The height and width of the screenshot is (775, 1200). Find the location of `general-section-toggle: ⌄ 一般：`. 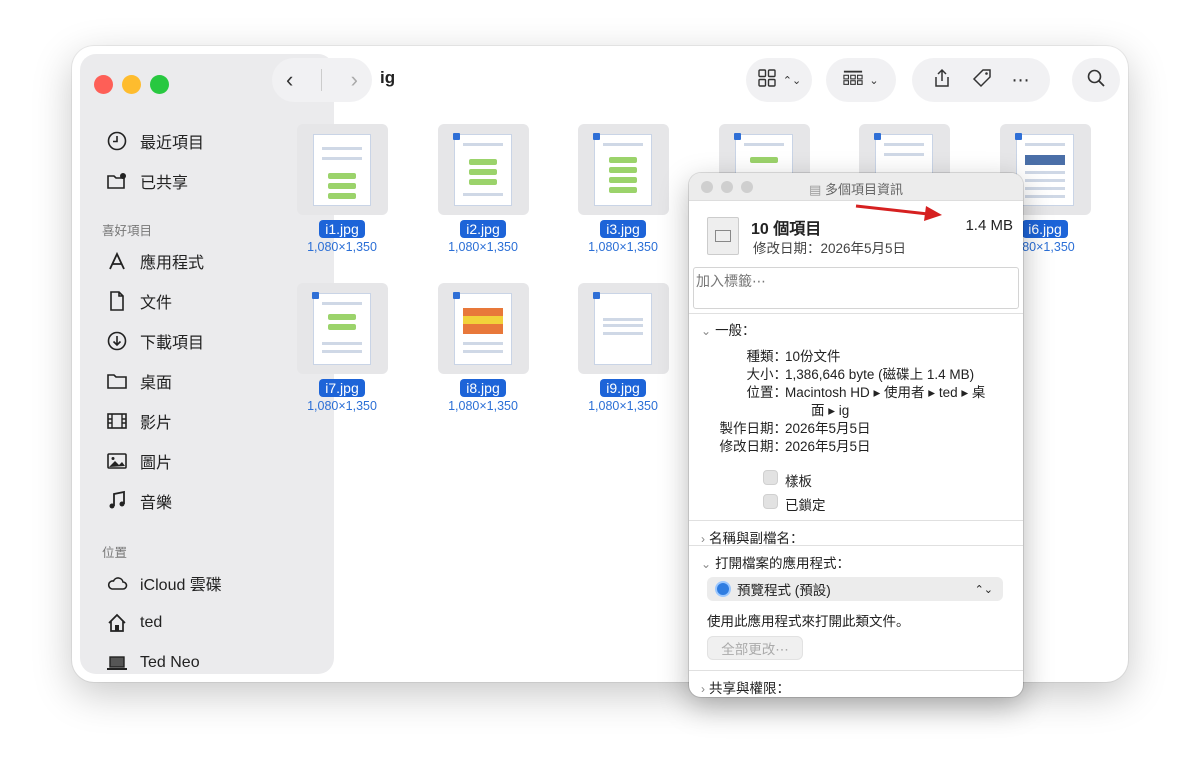

general-section-toggle: ⌄ 一般： is located at coordinates (728, 329).